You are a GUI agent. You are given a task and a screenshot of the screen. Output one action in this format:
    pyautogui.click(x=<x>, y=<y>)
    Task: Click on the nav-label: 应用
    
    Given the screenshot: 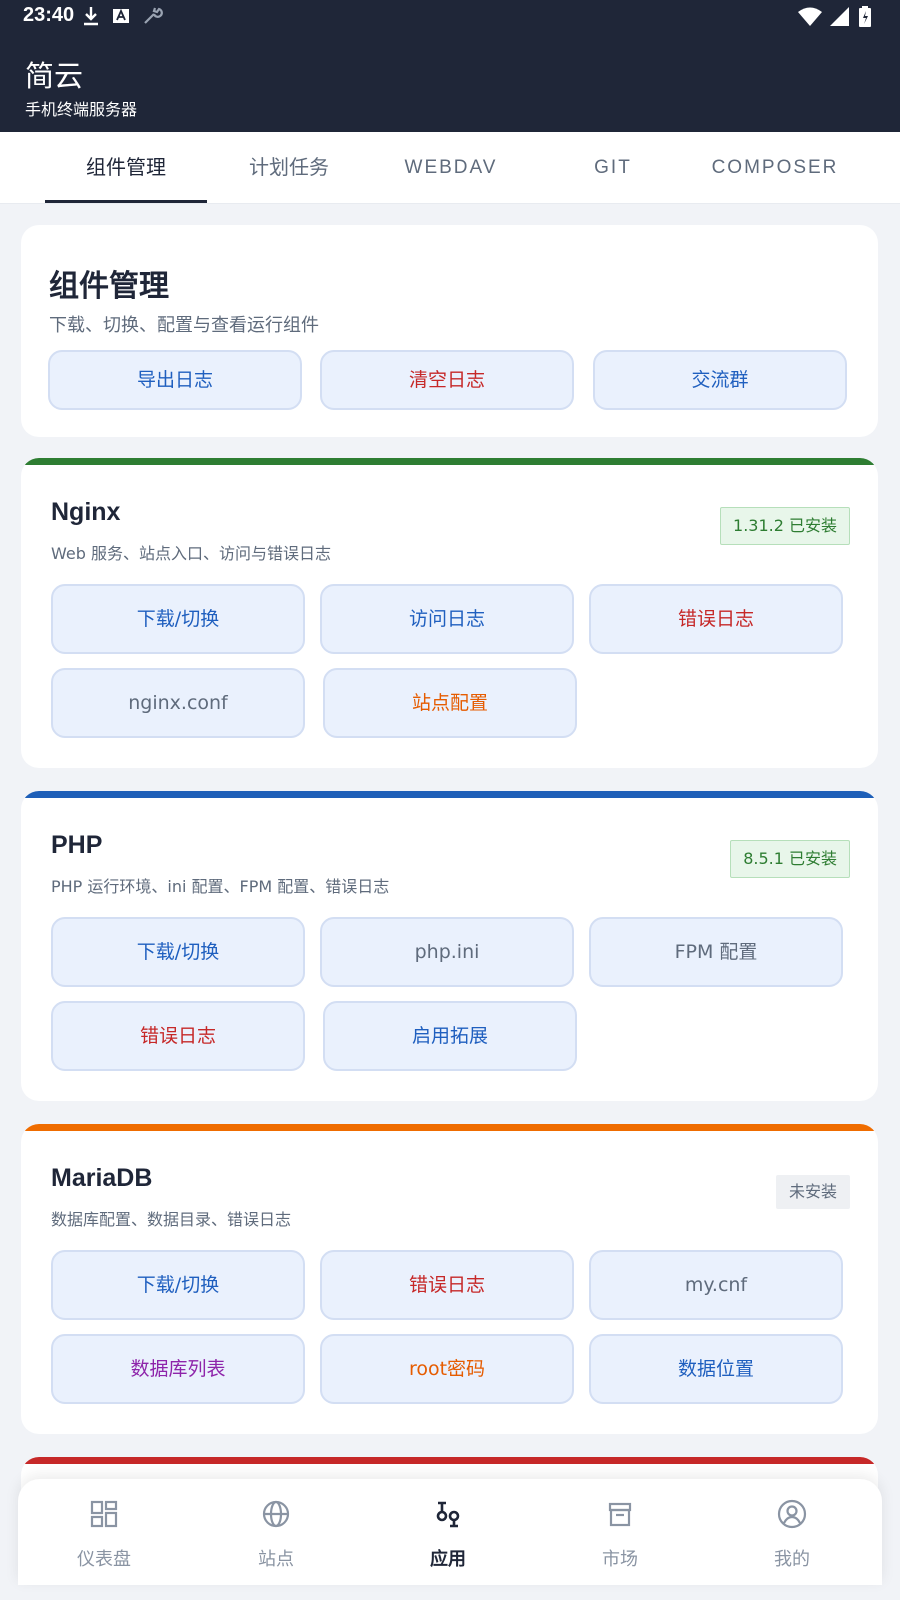 What is the action you would take?
    pyautogui.click(x=448, y=1559)
    